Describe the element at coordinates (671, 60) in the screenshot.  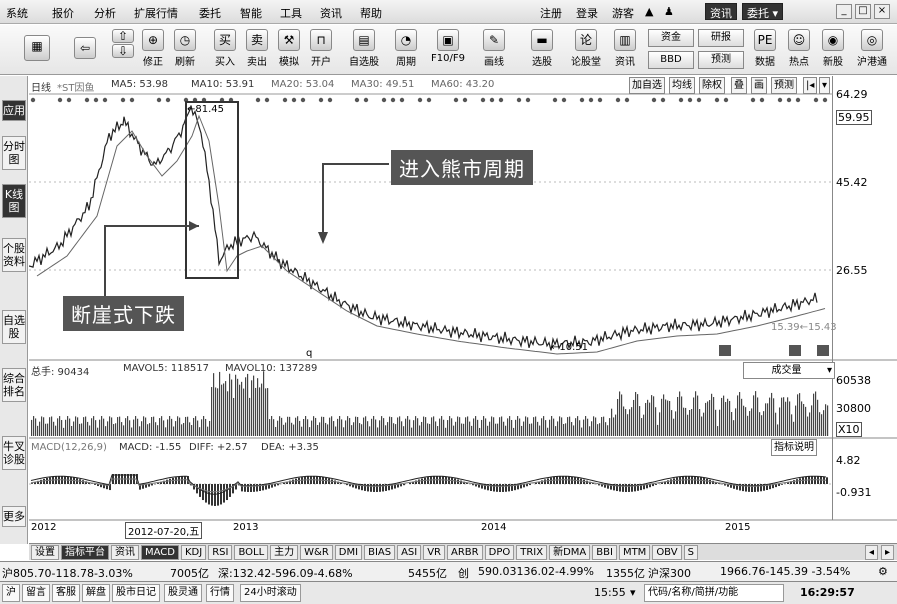
I see `bbd-button: BBD` at that location.